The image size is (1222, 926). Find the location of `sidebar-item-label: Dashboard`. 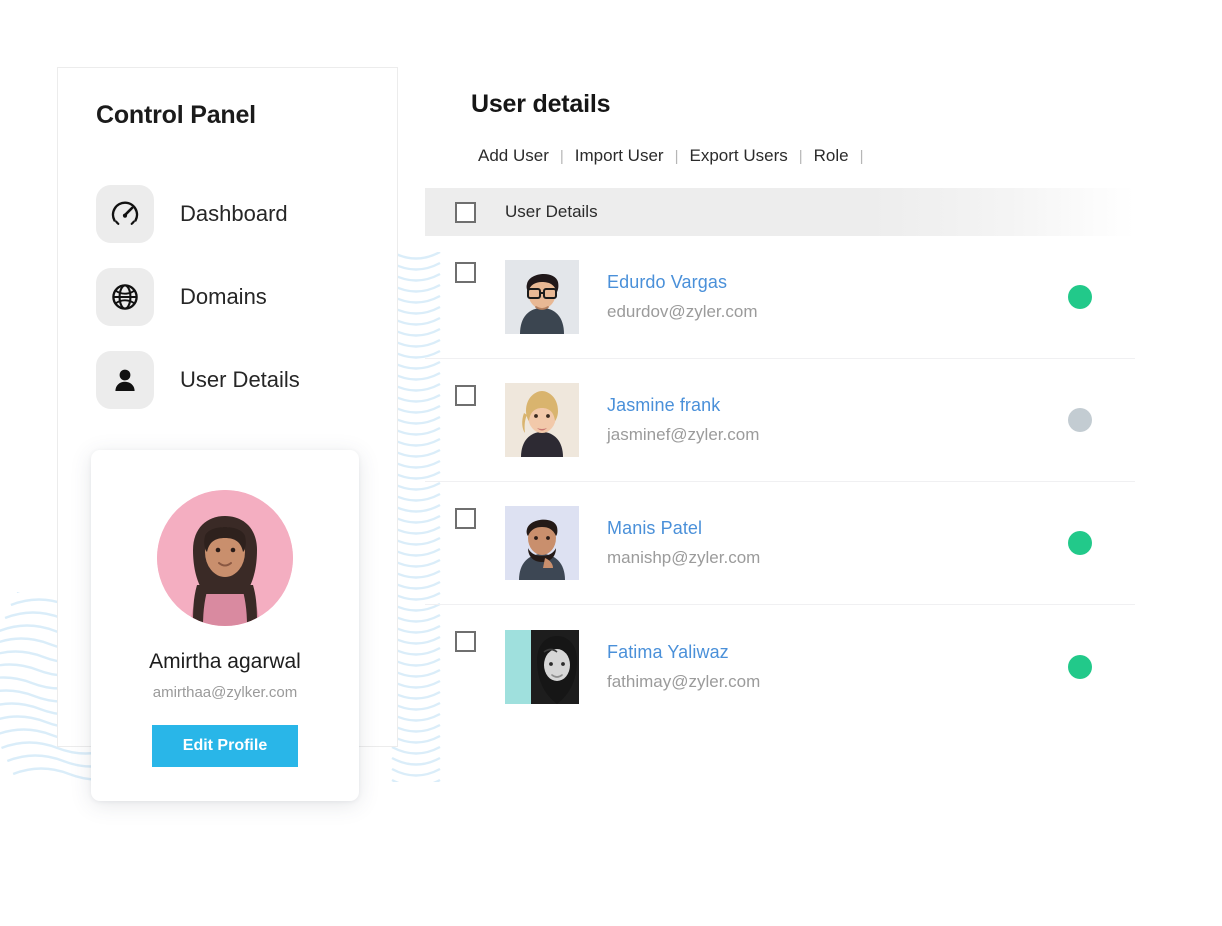

sidebar-item-label: Dashboard is located at coordinates (234, 213).